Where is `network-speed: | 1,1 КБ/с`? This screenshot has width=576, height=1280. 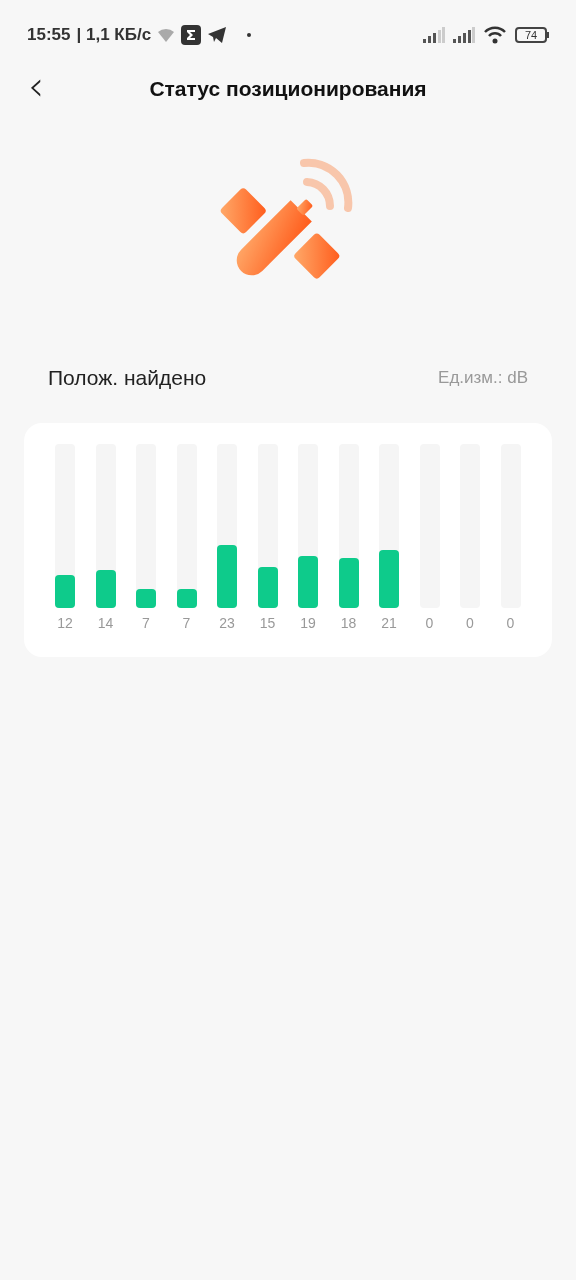 network-speed: | 1,1 КБ/с is located at coordinates (114, 35).